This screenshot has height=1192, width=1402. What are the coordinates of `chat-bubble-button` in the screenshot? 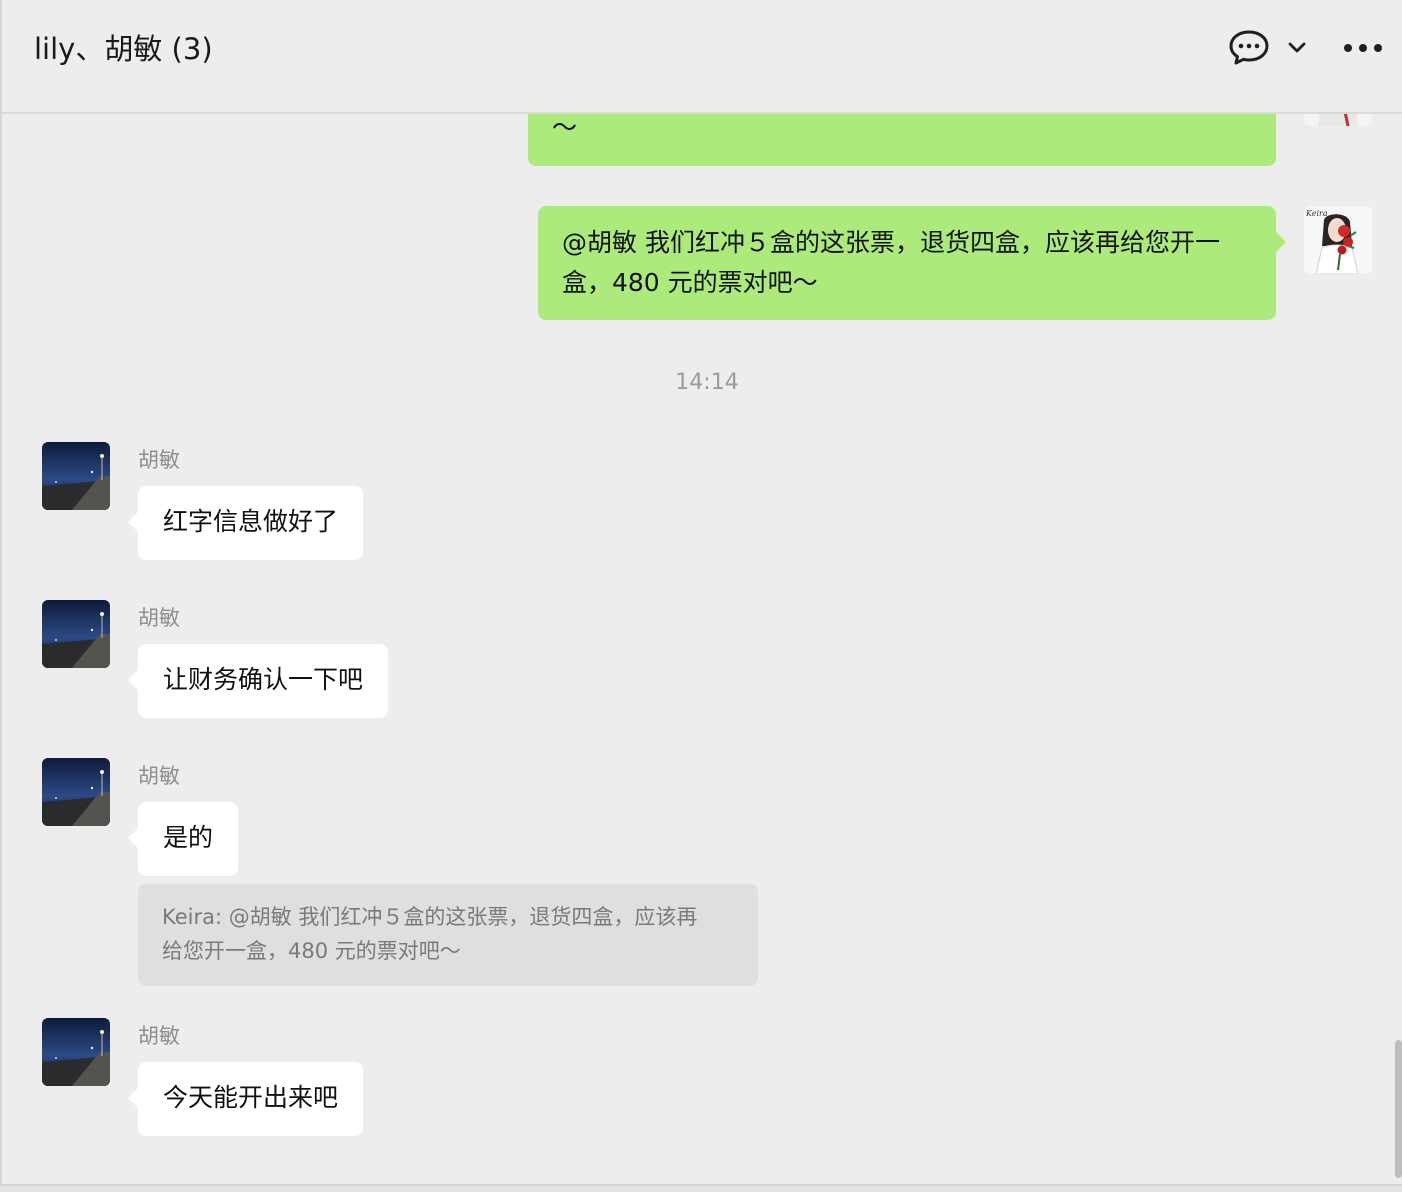 It's located at (1249, 48).